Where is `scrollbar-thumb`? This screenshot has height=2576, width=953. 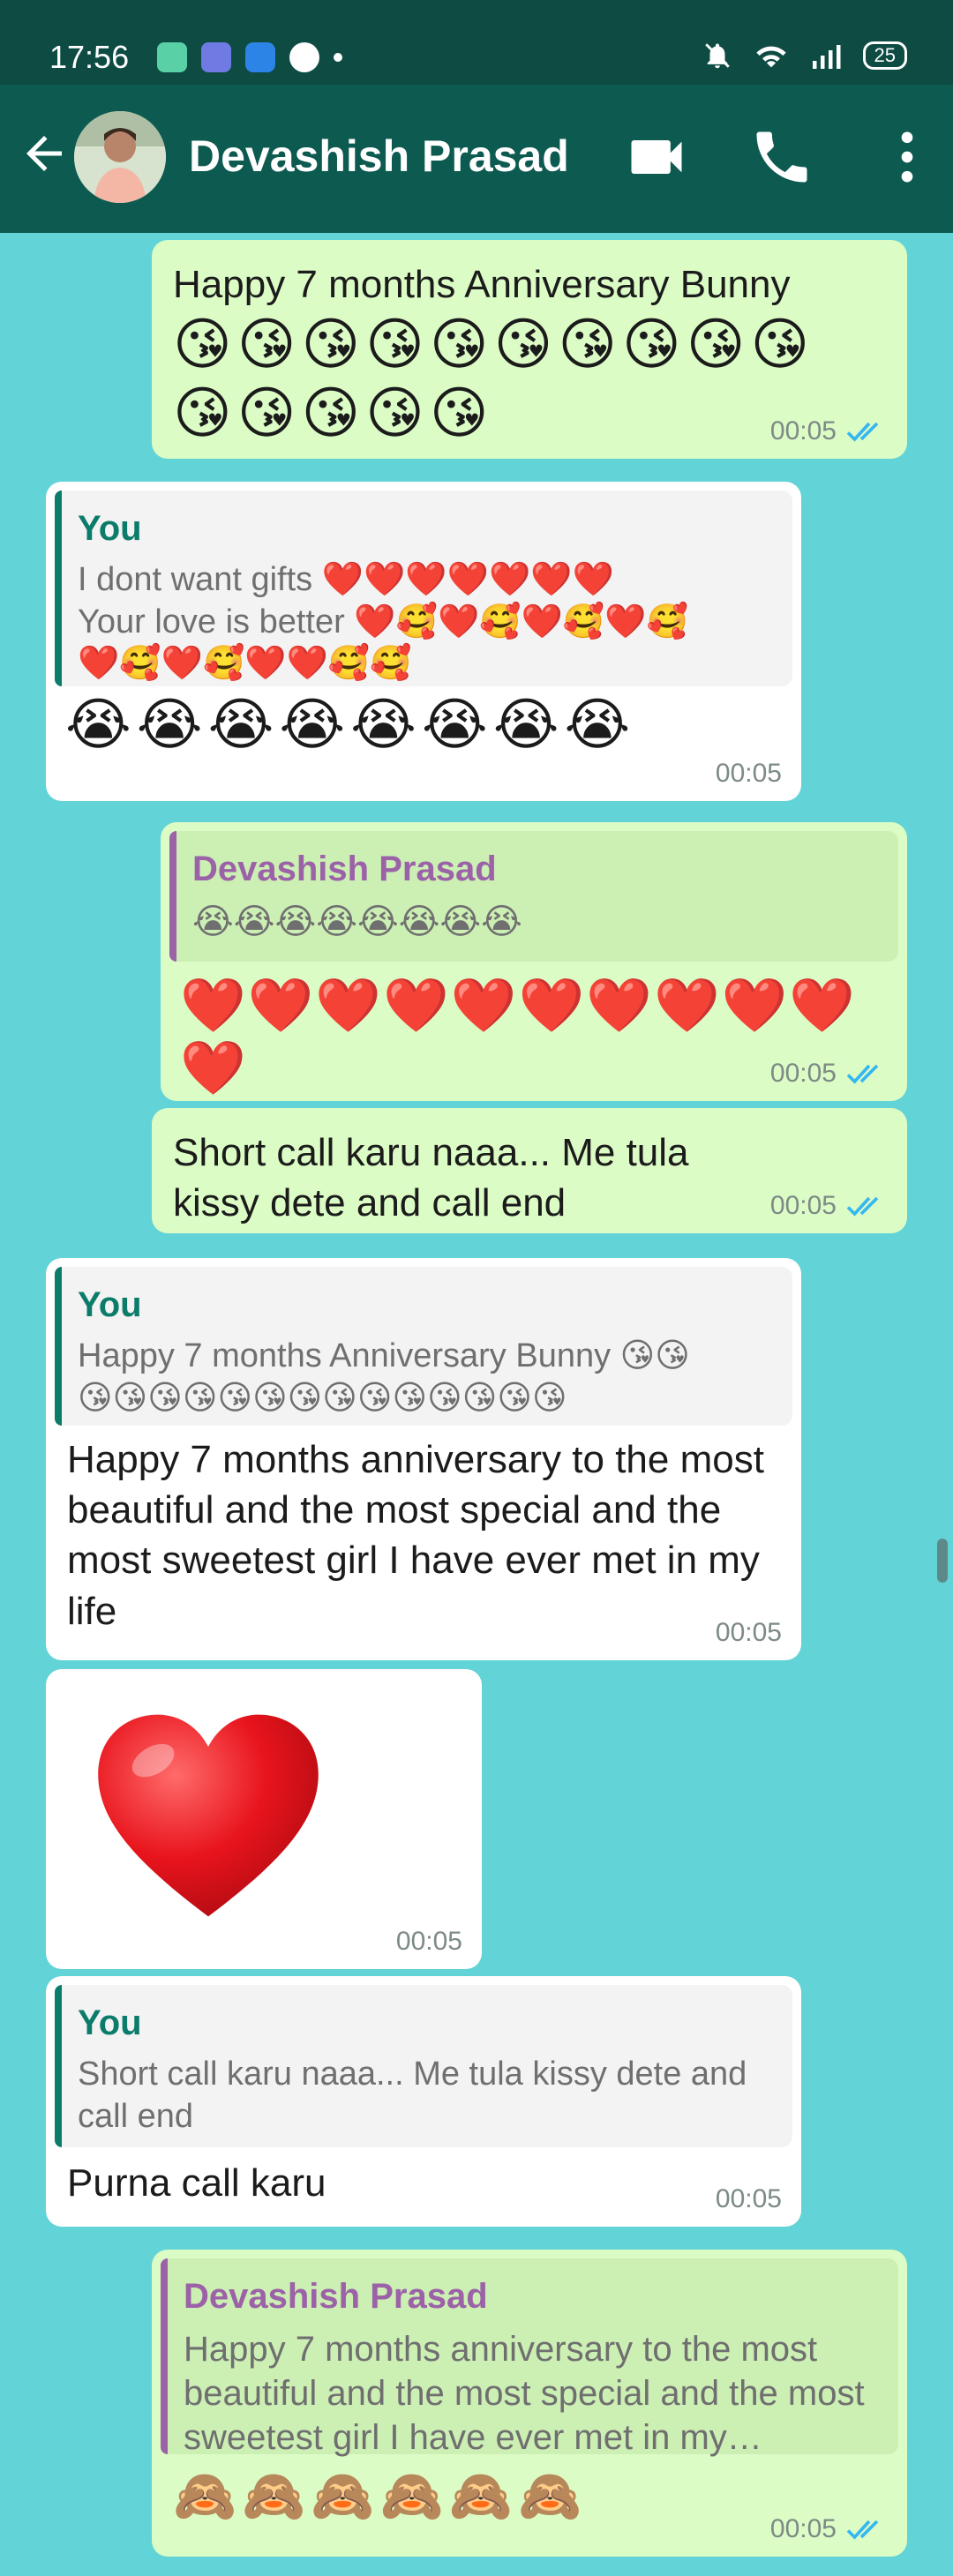
scrollbar-thumb is located at coordinates (942, 1561).